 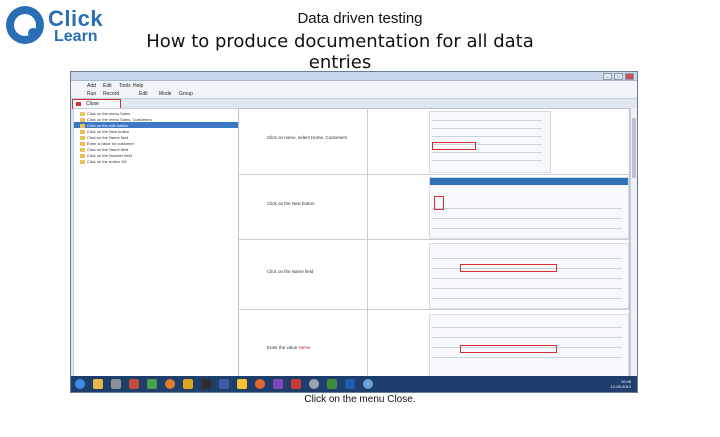 I want to click on doc-screenshot-entry, so click(x=529, y=349).